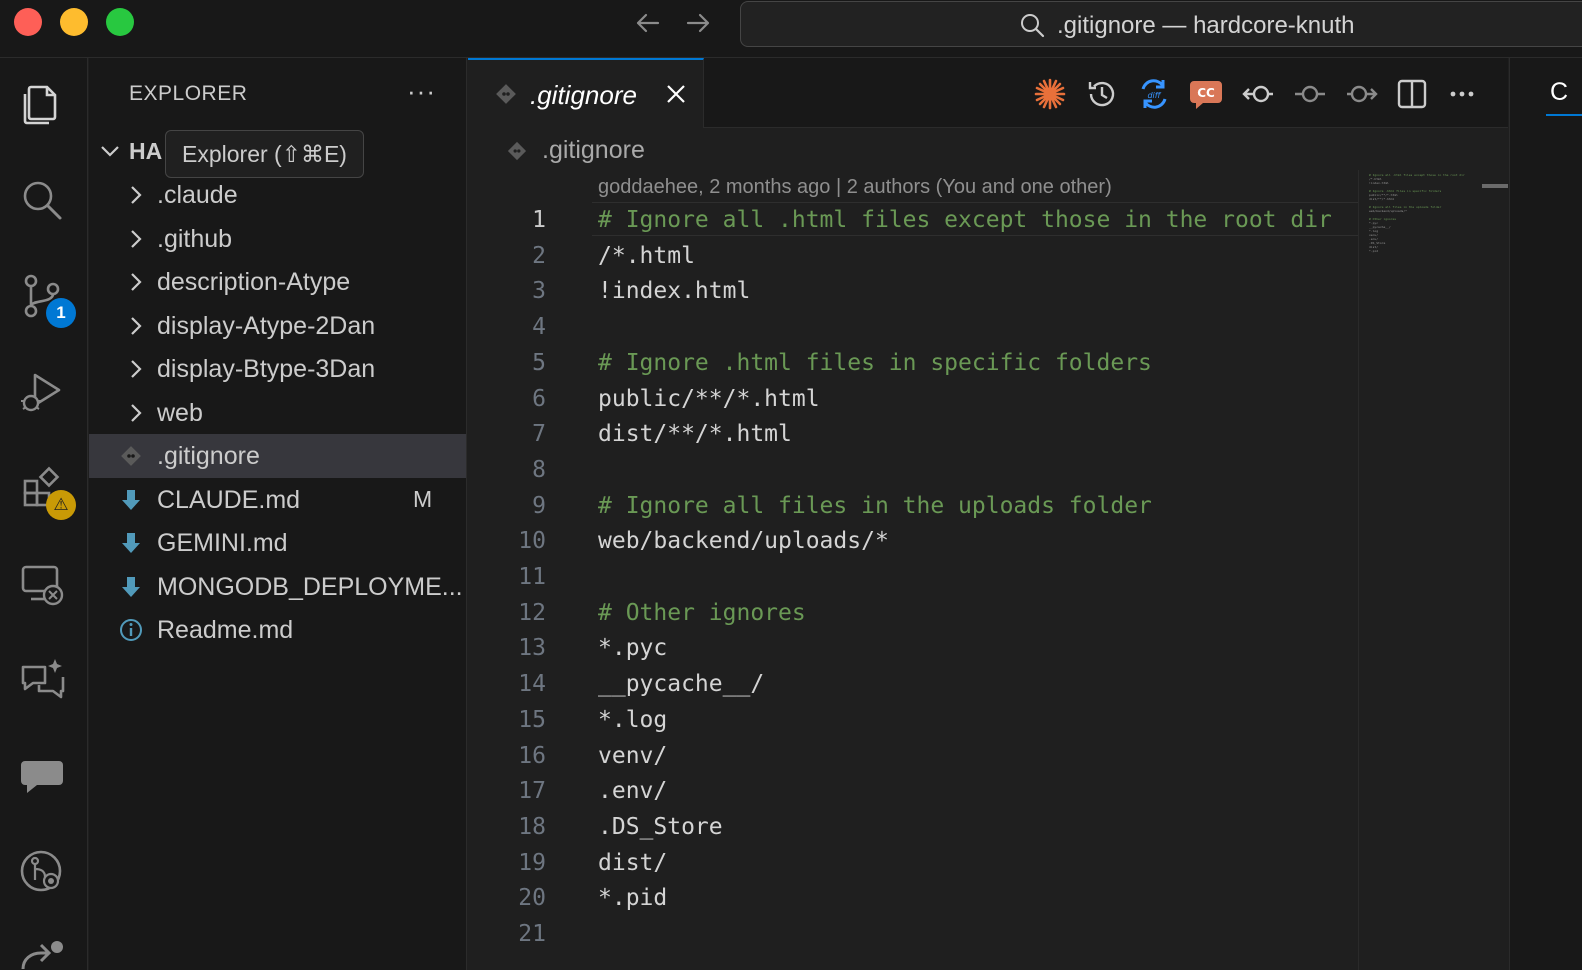 The image size is (1582, 970). What do you see at coordinates (180, 413) in the screenshot?
I see `tree-item-label: web` at bounding box center [180, 413].